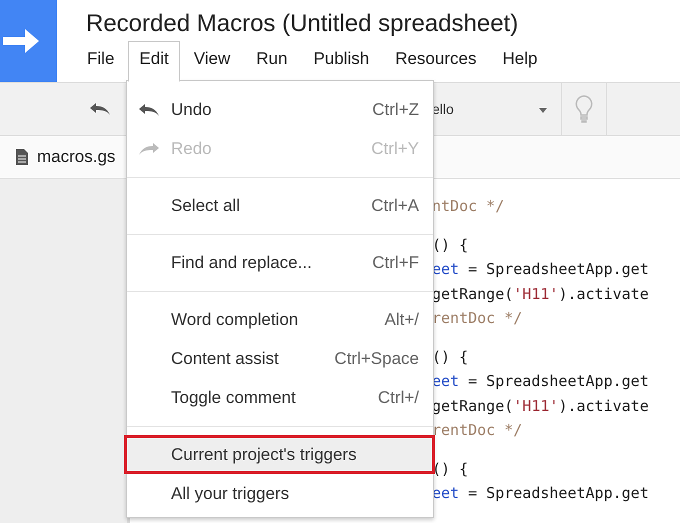  I want to click on menu-item-label: Word completion, so click(235, 320).